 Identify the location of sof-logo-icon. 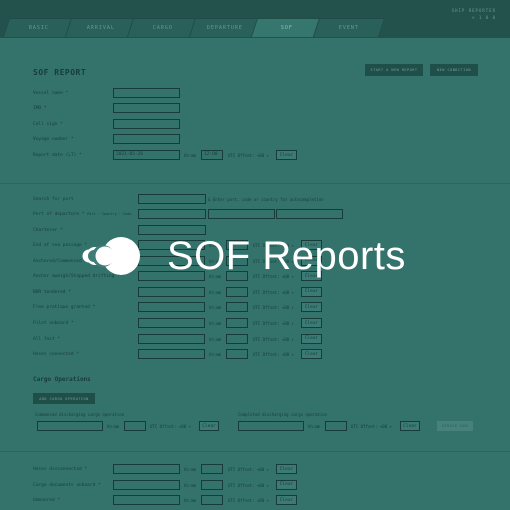
(111, 256).